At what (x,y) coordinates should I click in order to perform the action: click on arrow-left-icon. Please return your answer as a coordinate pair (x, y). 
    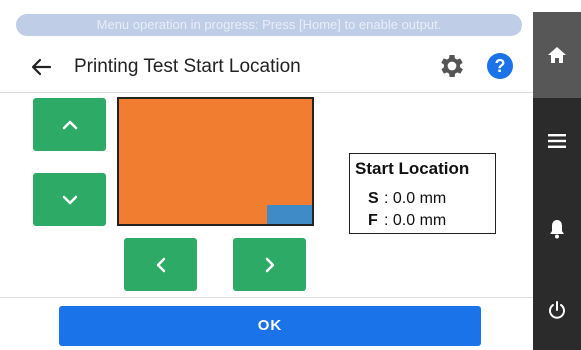
    Looking at the image, I should click on (41, 67).